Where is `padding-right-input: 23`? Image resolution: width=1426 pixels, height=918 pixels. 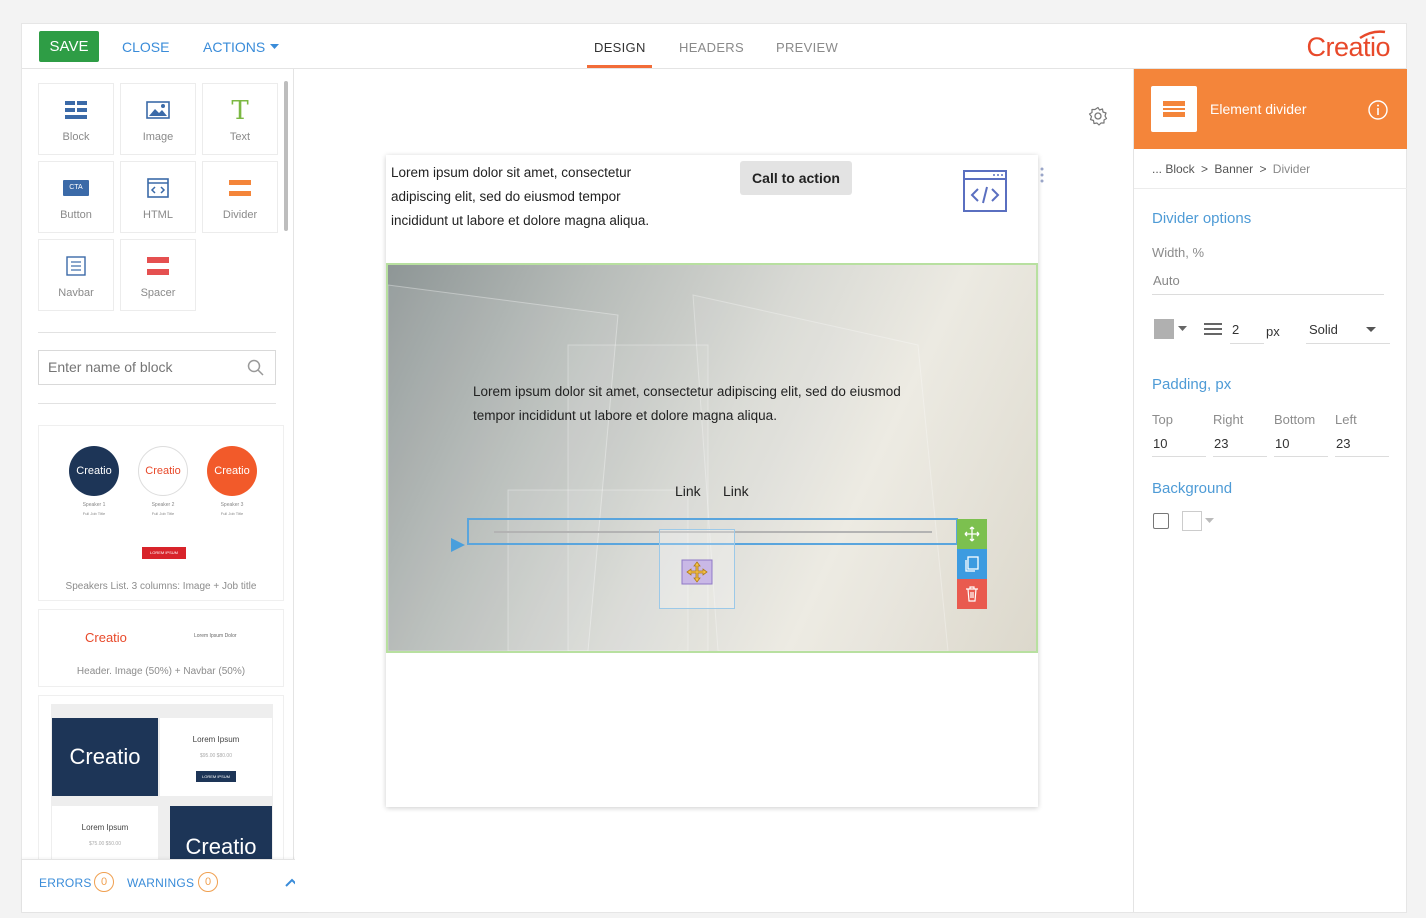
padding-right-input: 23 is located at coordinates (1221, 443).